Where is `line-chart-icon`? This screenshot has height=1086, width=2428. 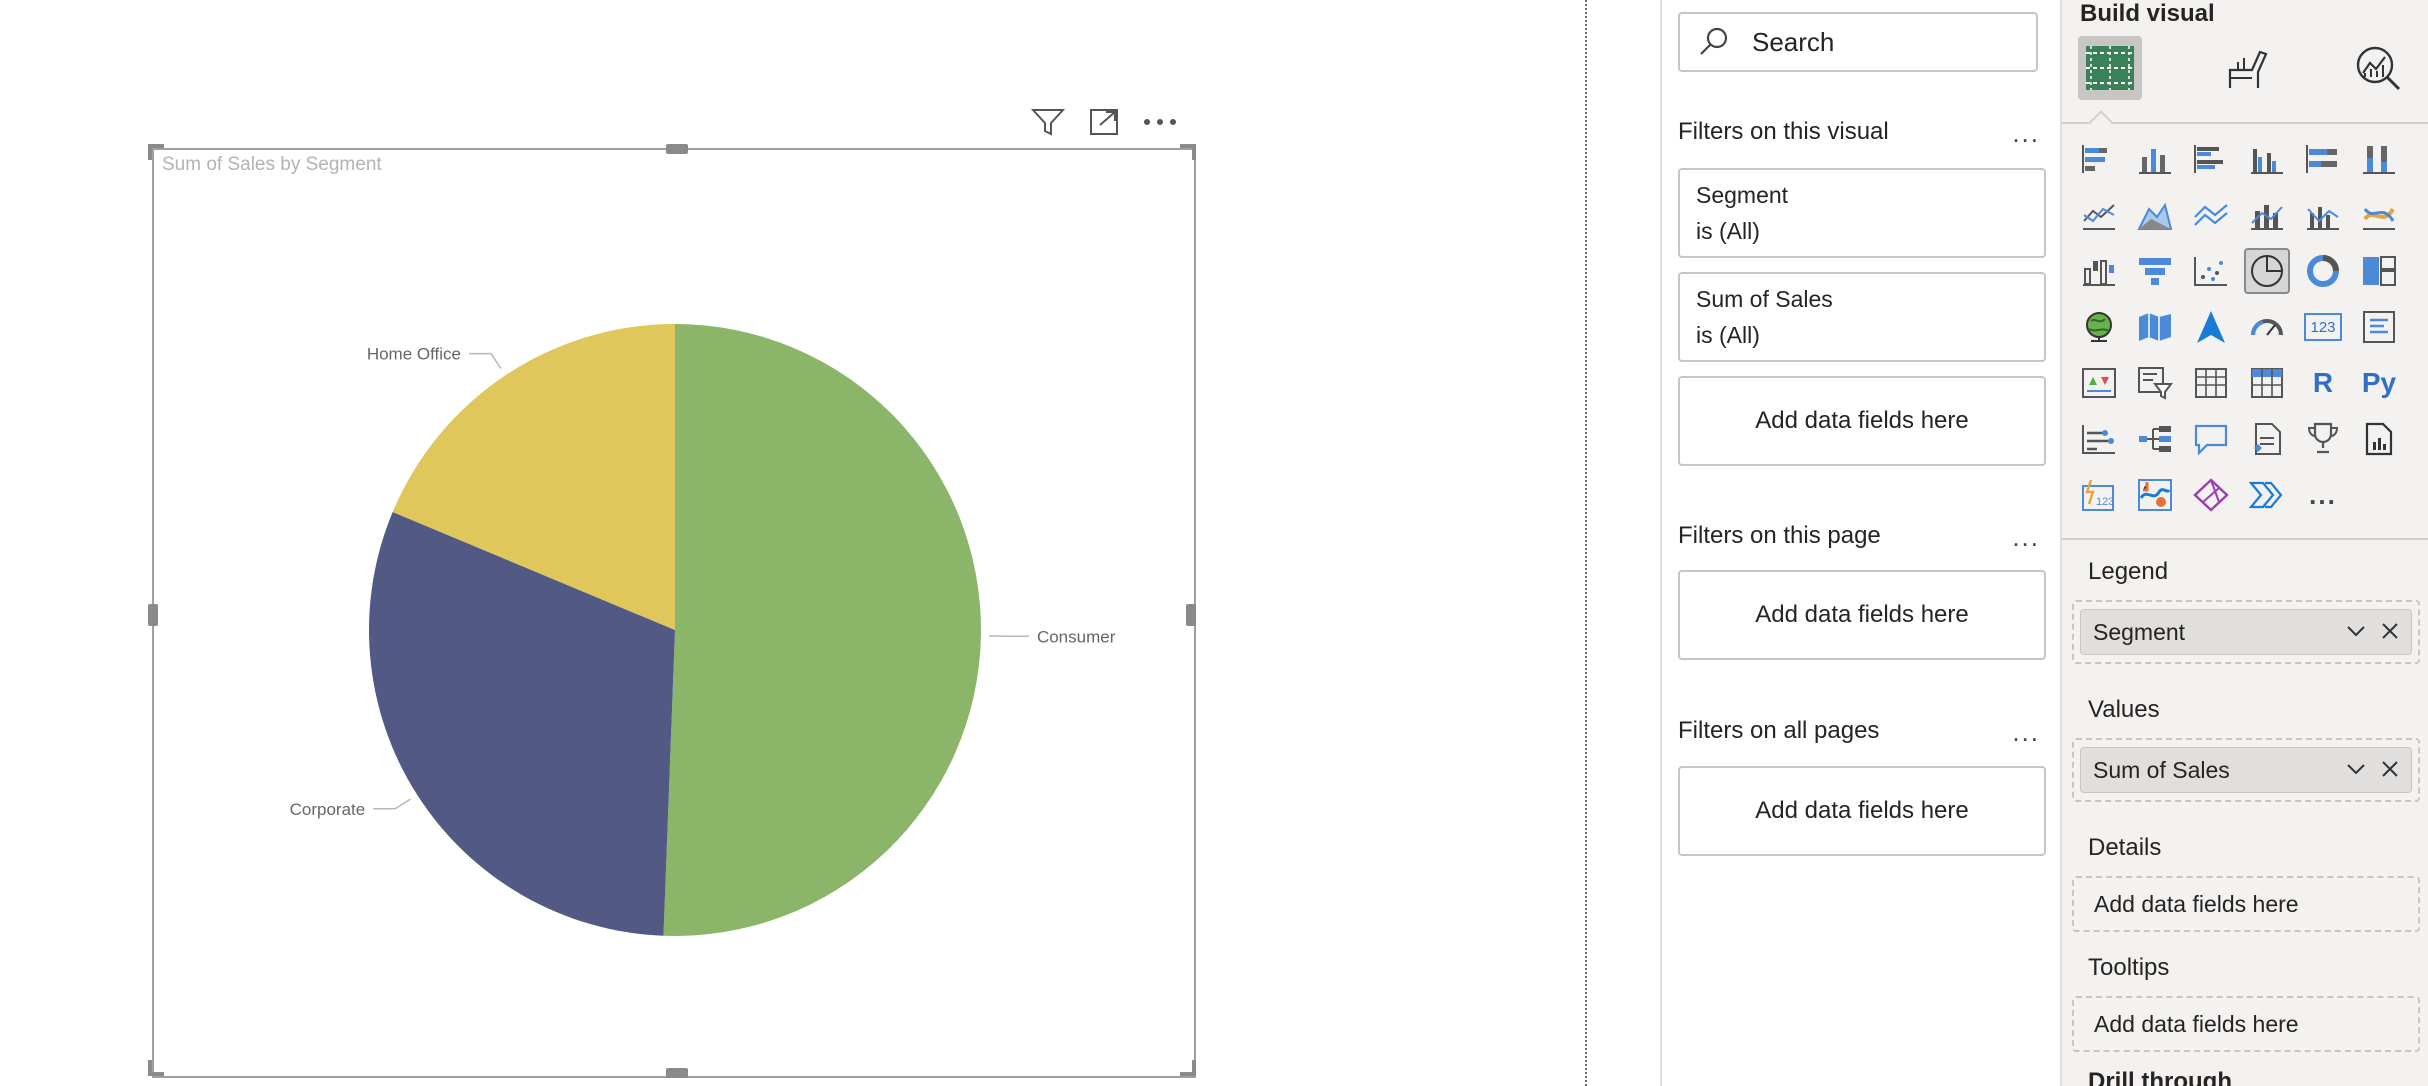
line-chart-icon is located at coordinates (2099, 215).